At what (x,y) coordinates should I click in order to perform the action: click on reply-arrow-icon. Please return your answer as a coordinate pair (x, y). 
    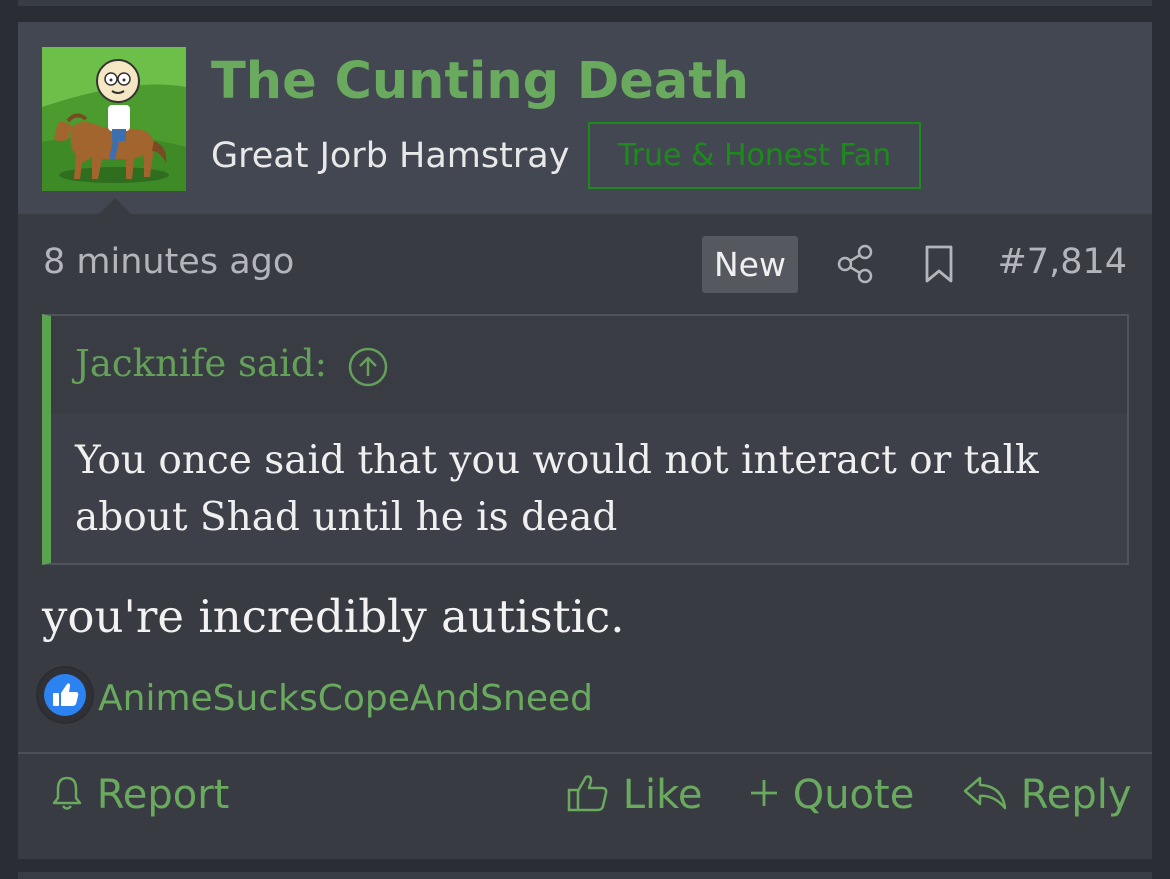
    Looking at the image, I should click on (985, 793).